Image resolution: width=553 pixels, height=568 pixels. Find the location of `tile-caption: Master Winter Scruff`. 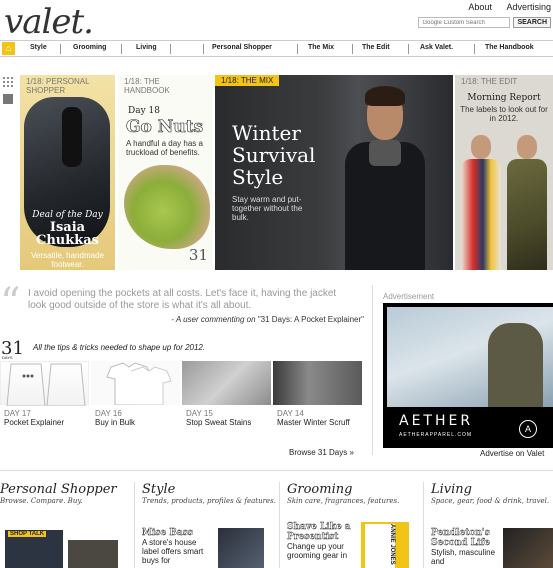

tile-caption: Master Winter Scruff is located at coordinates (313, 422).